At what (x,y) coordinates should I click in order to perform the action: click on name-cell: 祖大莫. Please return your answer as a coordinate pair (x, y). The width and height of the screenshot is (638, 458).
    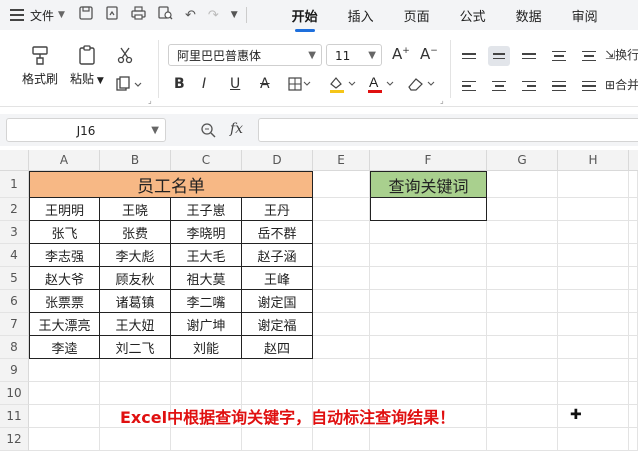
    Looking at the image, I should click on (206, 278).